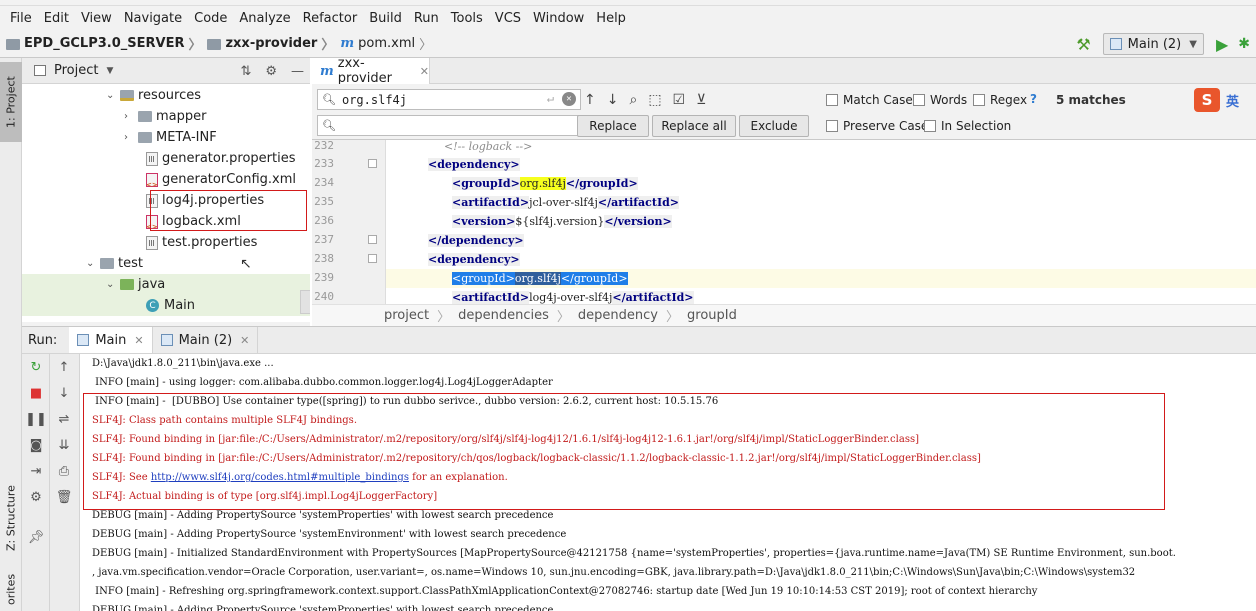  What do you see at coordinates (135, 284) in the screenshot?
I see `tree-item-java: ⌄ java` at bounding box center [135, 284].